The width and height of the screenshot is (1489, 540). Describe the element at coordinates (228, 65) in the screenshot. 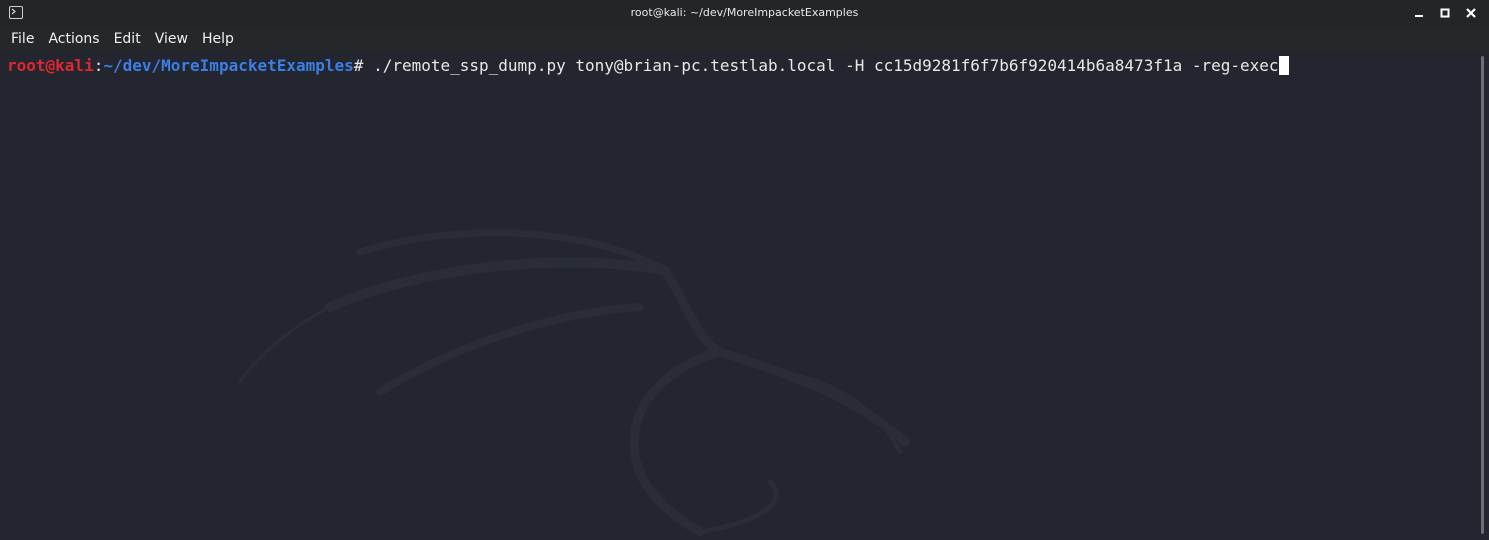

I see `prompt-path: ~/dev/MoreImpacketExamples` at that location.